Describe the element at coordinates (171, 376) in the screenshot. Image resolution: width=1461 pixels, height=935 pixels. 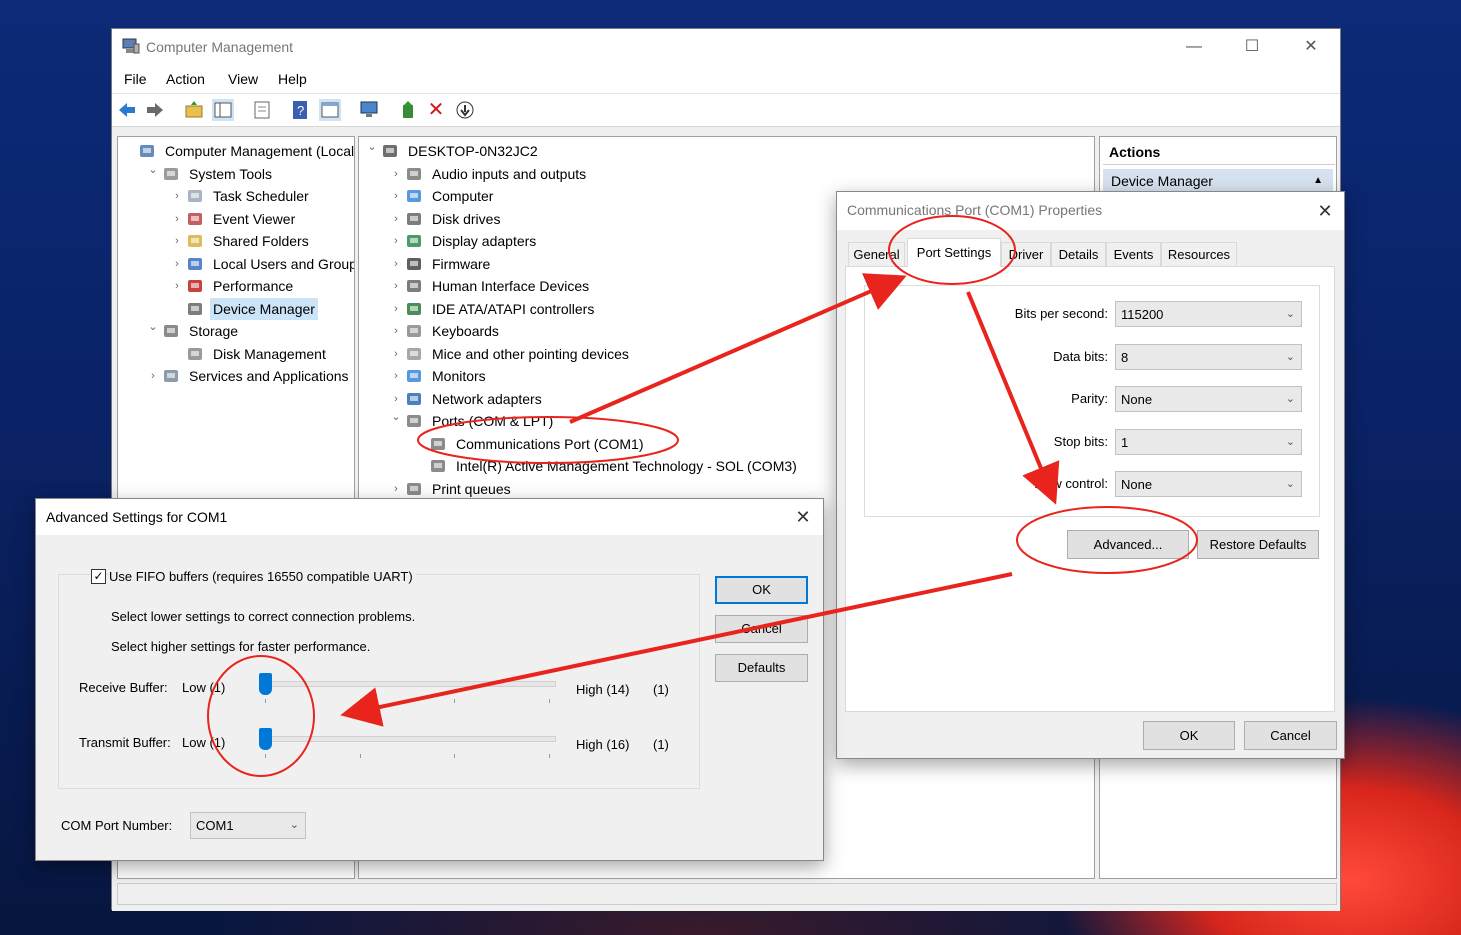
I see `services-icon` at that location.